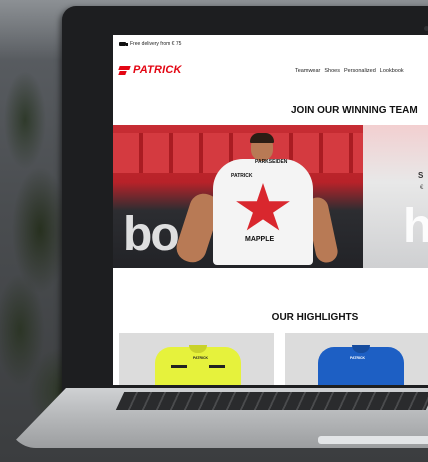 The image size is (428, 462). What do you see at coordinates (157, 70) in the screenshot?
I see `brand-name: PATRICK` at bounding box center [157, 70].